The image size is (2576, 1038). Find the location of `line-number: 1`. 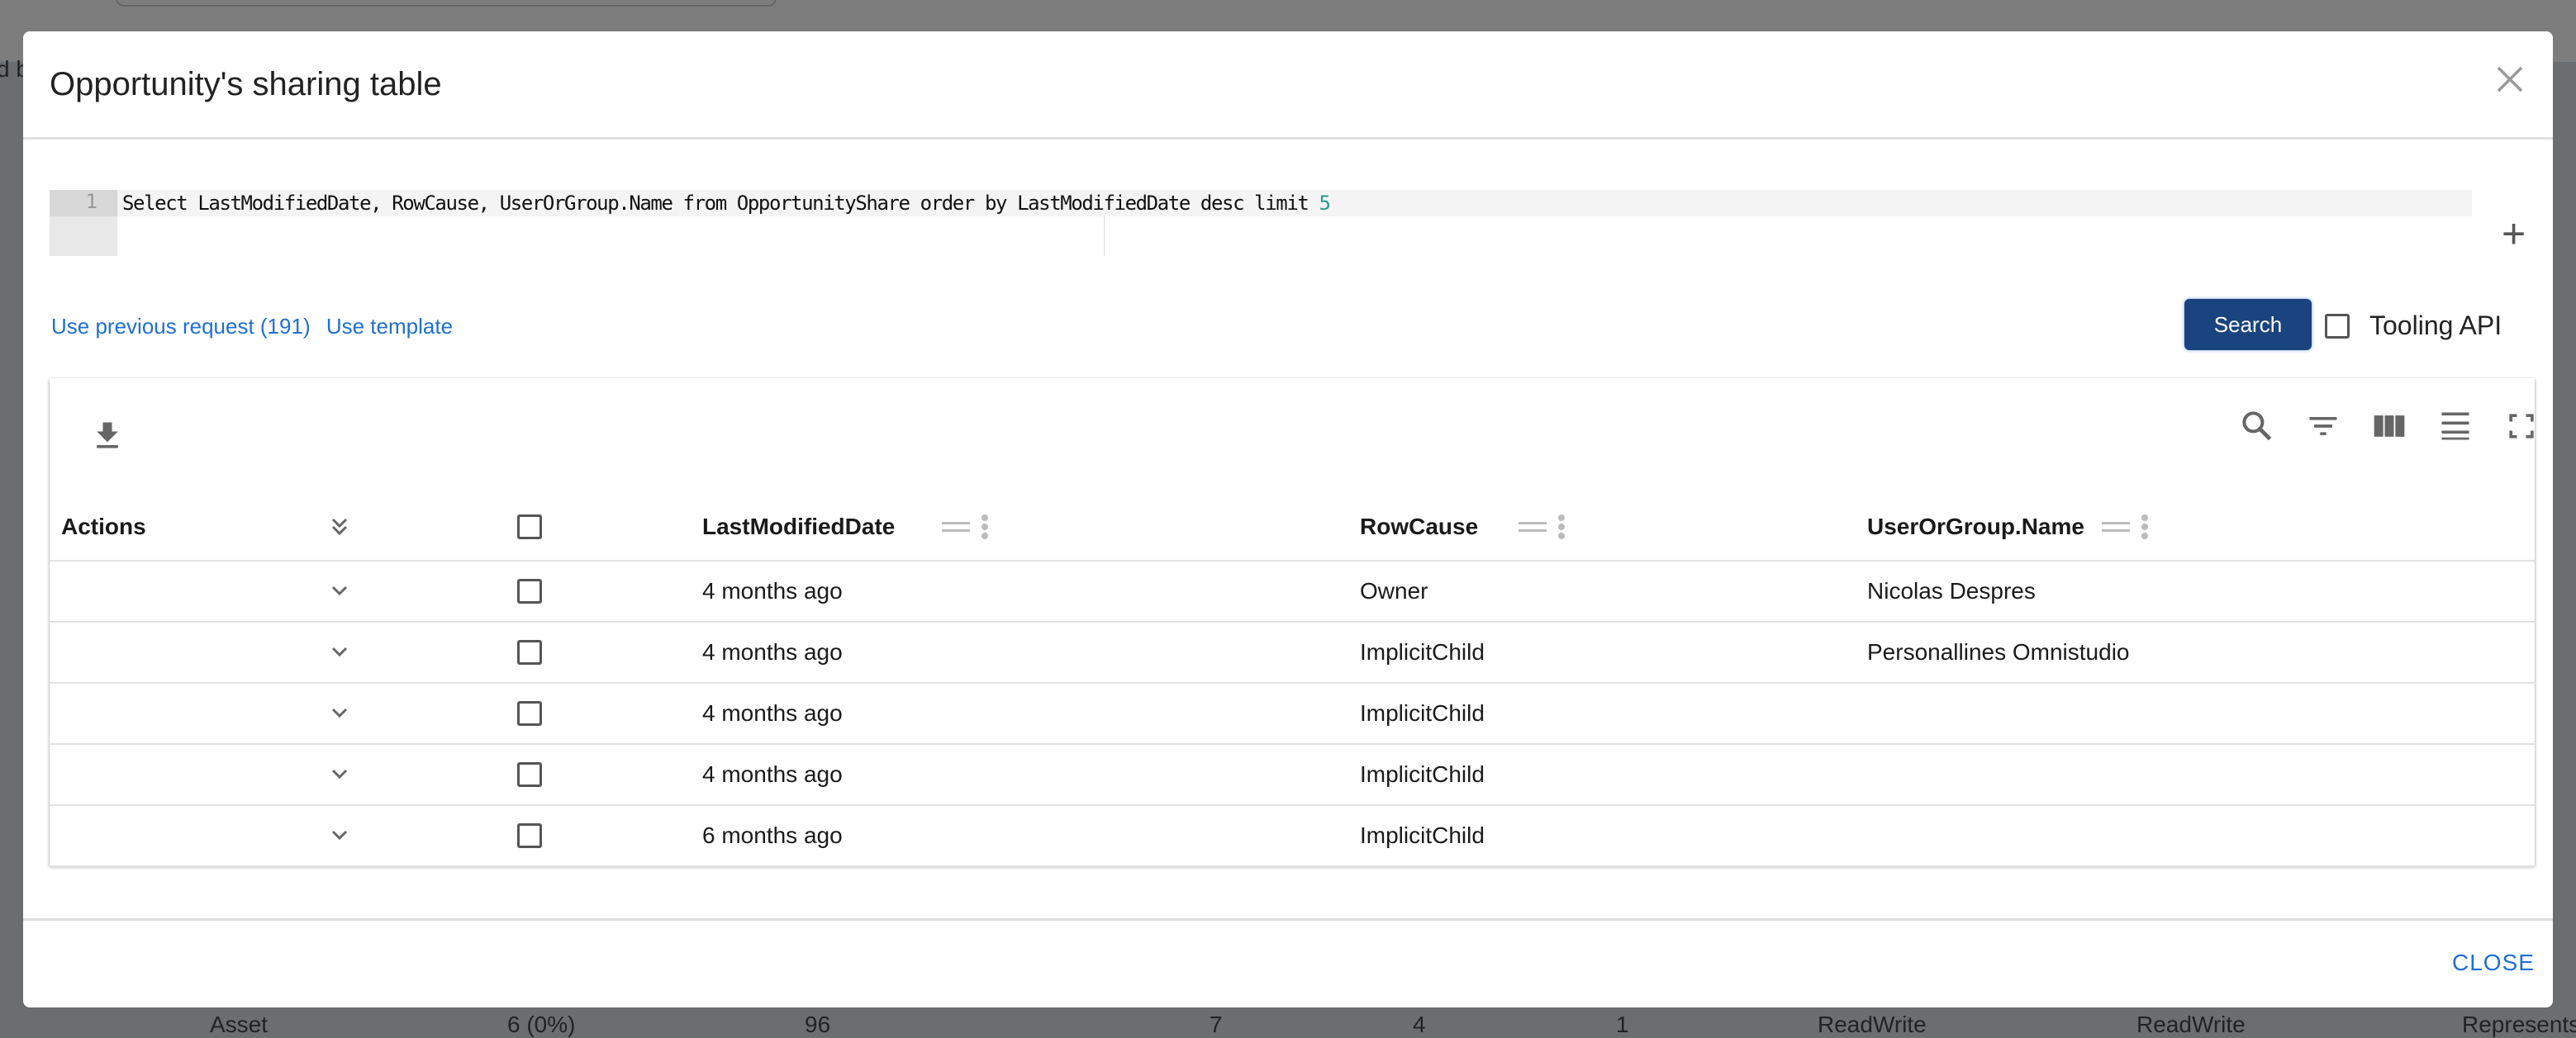

line-number: 1 is located at coordinates (83, 203).